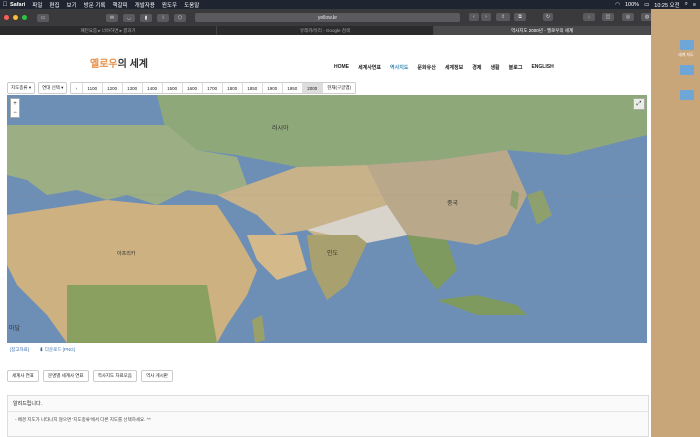  I want to click on forward-icon: ›, so click(486, 17).